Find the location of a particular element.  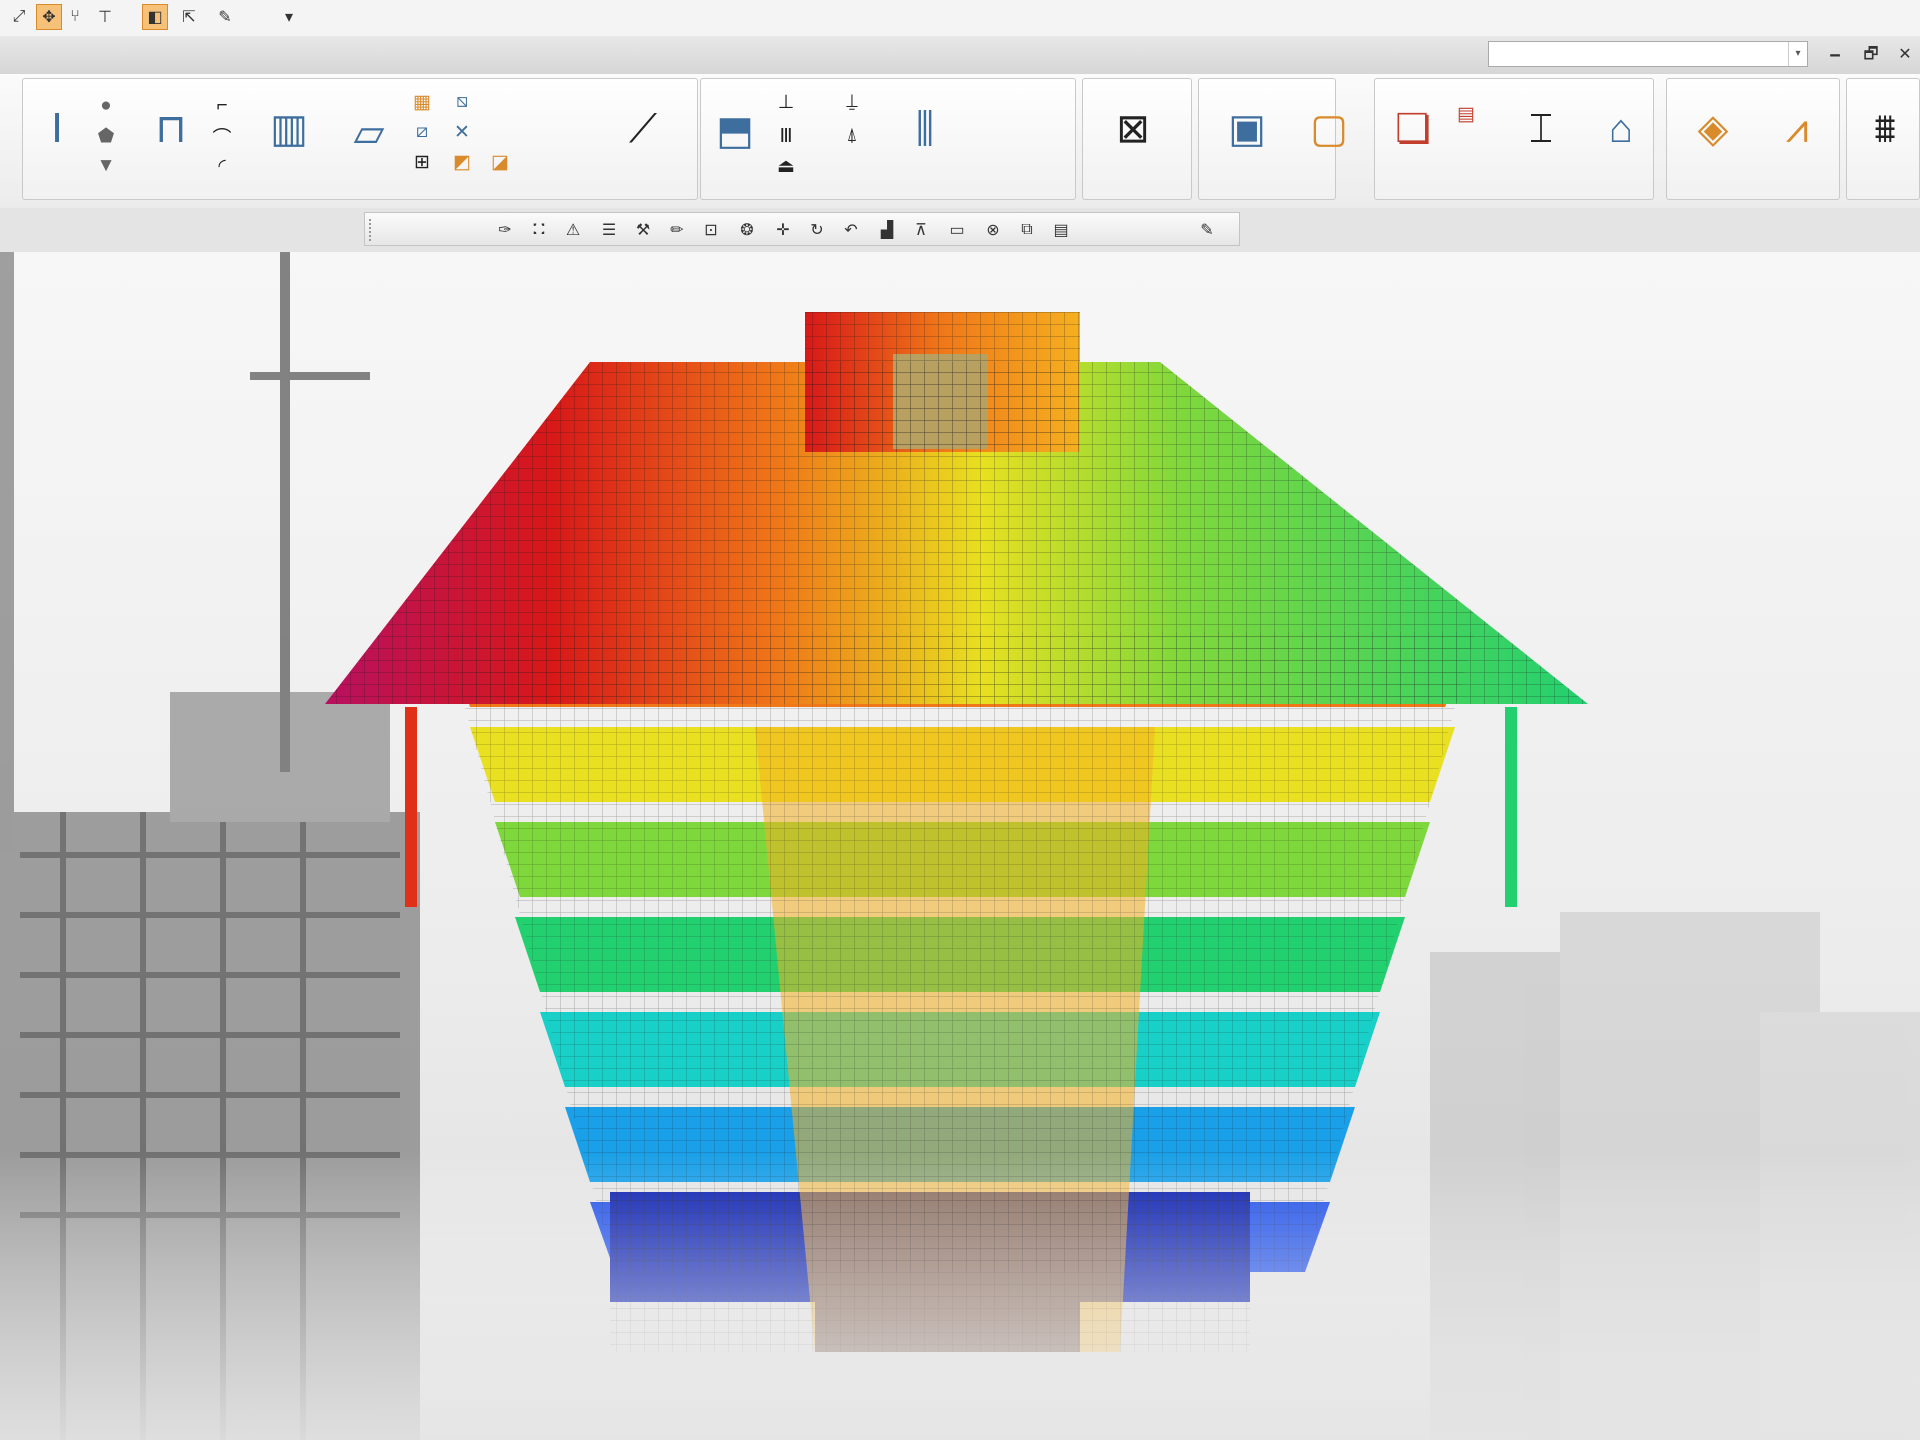

title-bar: ▾ 🗕 🗗 ✕ is located at coordinates (960, 55).